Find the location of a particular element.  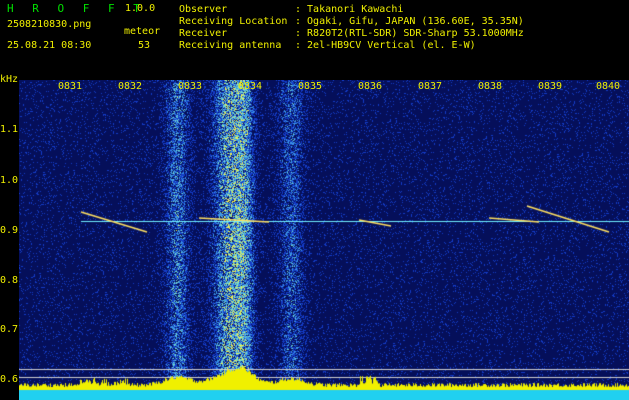

info-value-receiver: : R820T2(RTL-SDR) SDR-Sharp 53.1000MHz is located at coordinates (409, 33).